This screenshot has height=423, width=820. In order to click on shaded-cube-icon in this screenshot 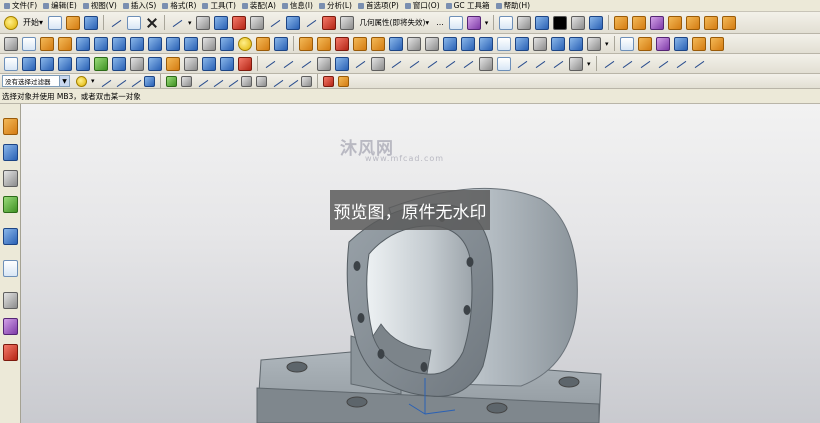, I will do `click(542, 22)`.